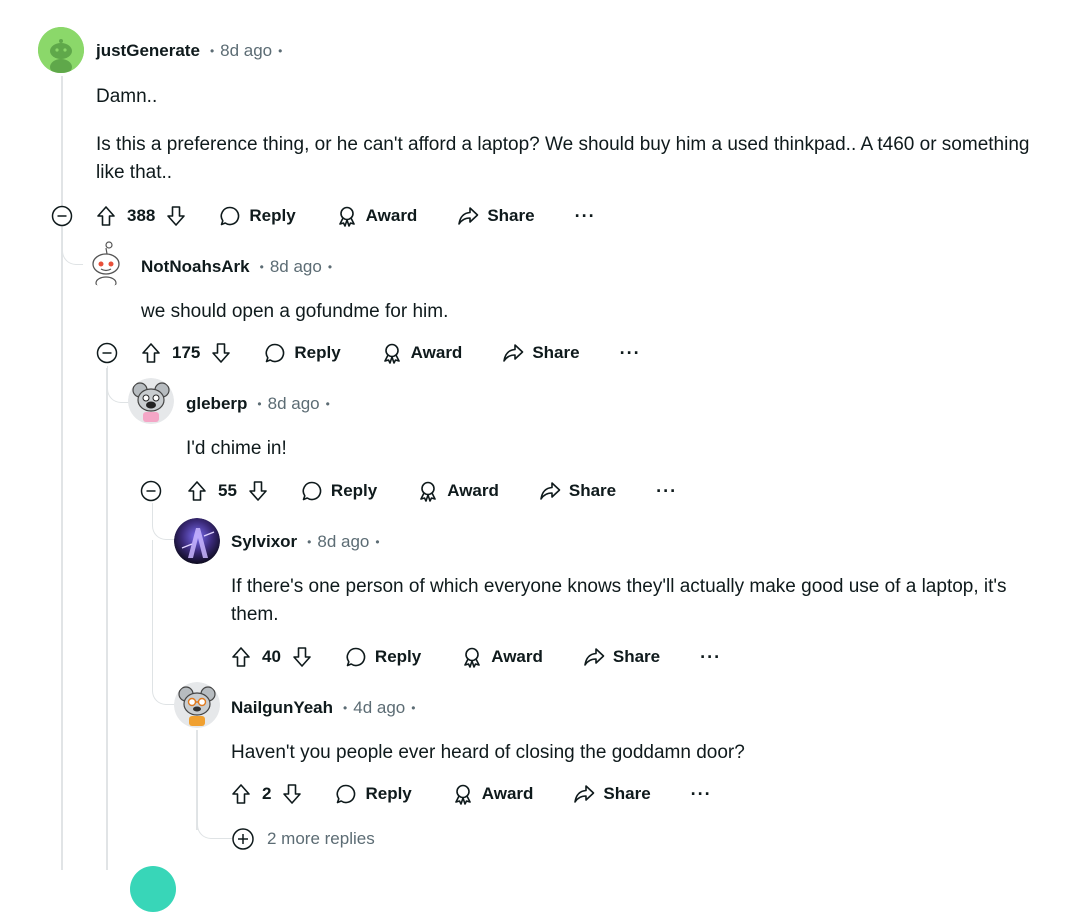 The image size is (1080, 912). What do you see at coordinates (282, 708) in the screenshot?
I see `comment-author: NailgunYeah` at bounding box center [282, 708].